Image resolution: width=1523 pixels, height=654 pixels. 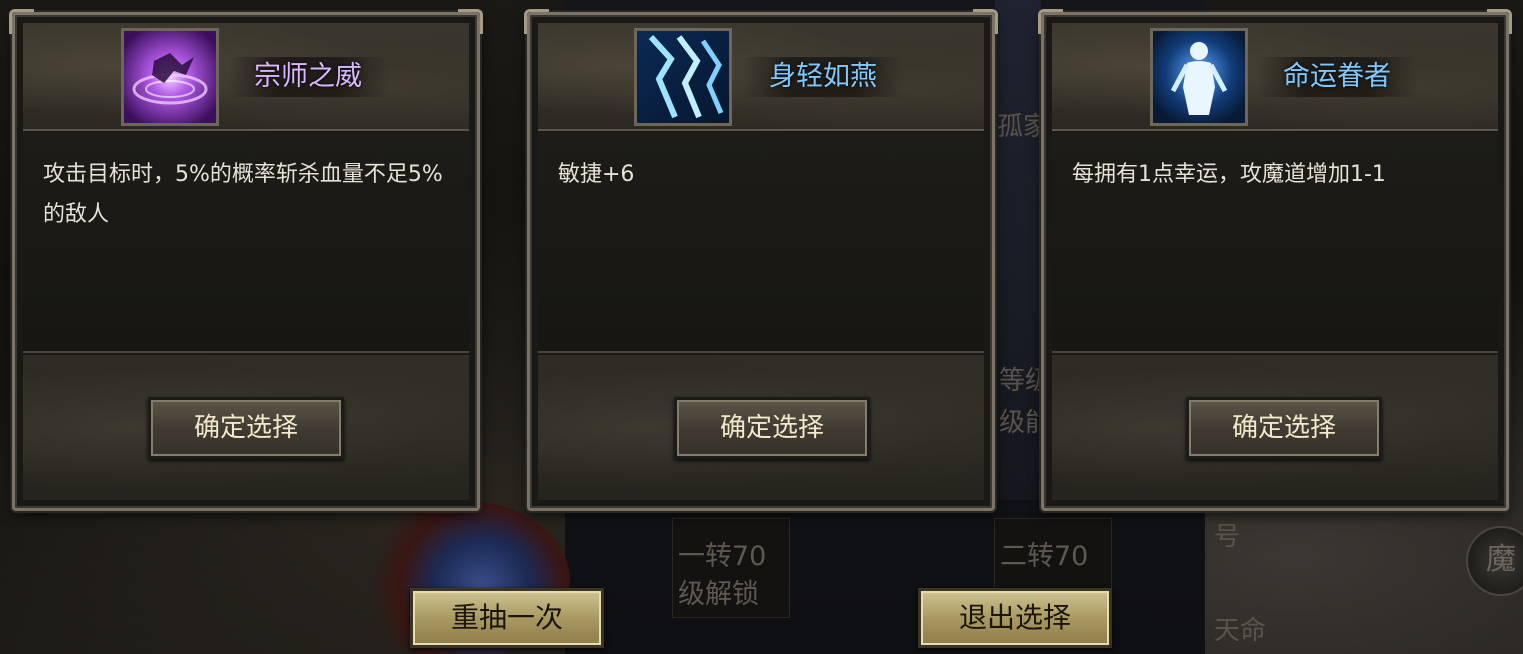 I want to click on background-fragment-5: 天命, so click(x=1240, y=631).